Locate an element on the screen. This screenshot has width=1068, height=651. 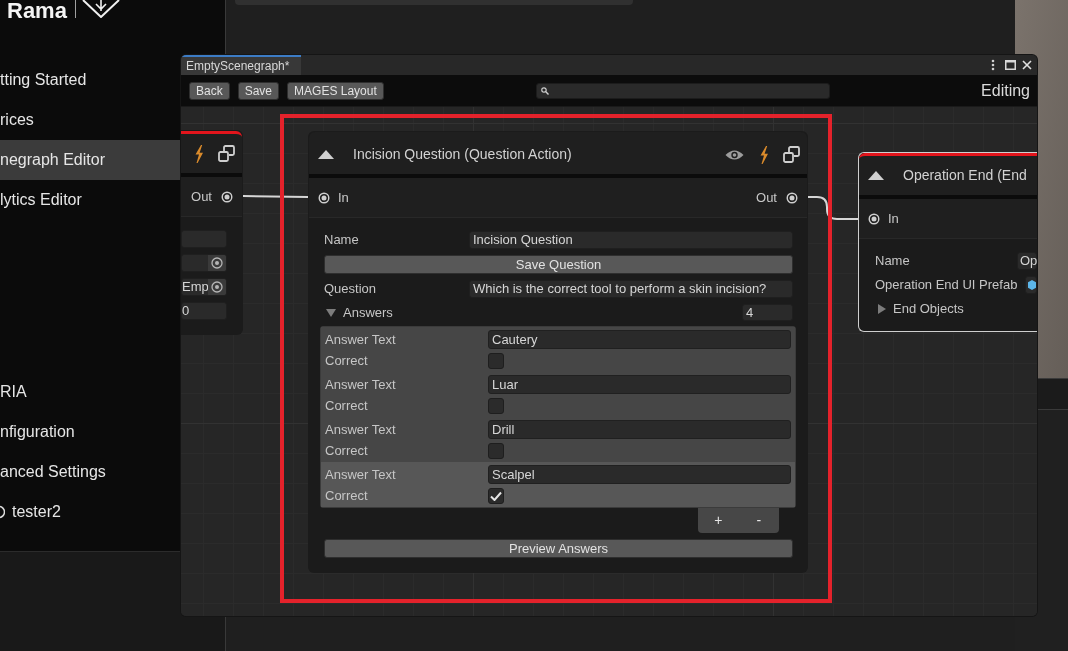
graph-node: Operation End (End In Name Op Operation End UI Prefab End Objects is located at coordinates (947, 242).